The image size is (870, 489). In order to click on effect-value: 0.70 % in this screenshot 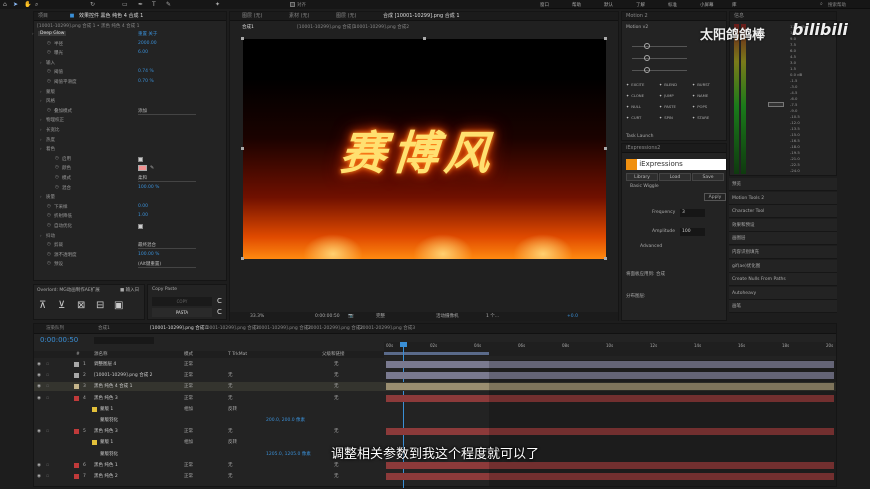, I will do `click(146, 81)`.